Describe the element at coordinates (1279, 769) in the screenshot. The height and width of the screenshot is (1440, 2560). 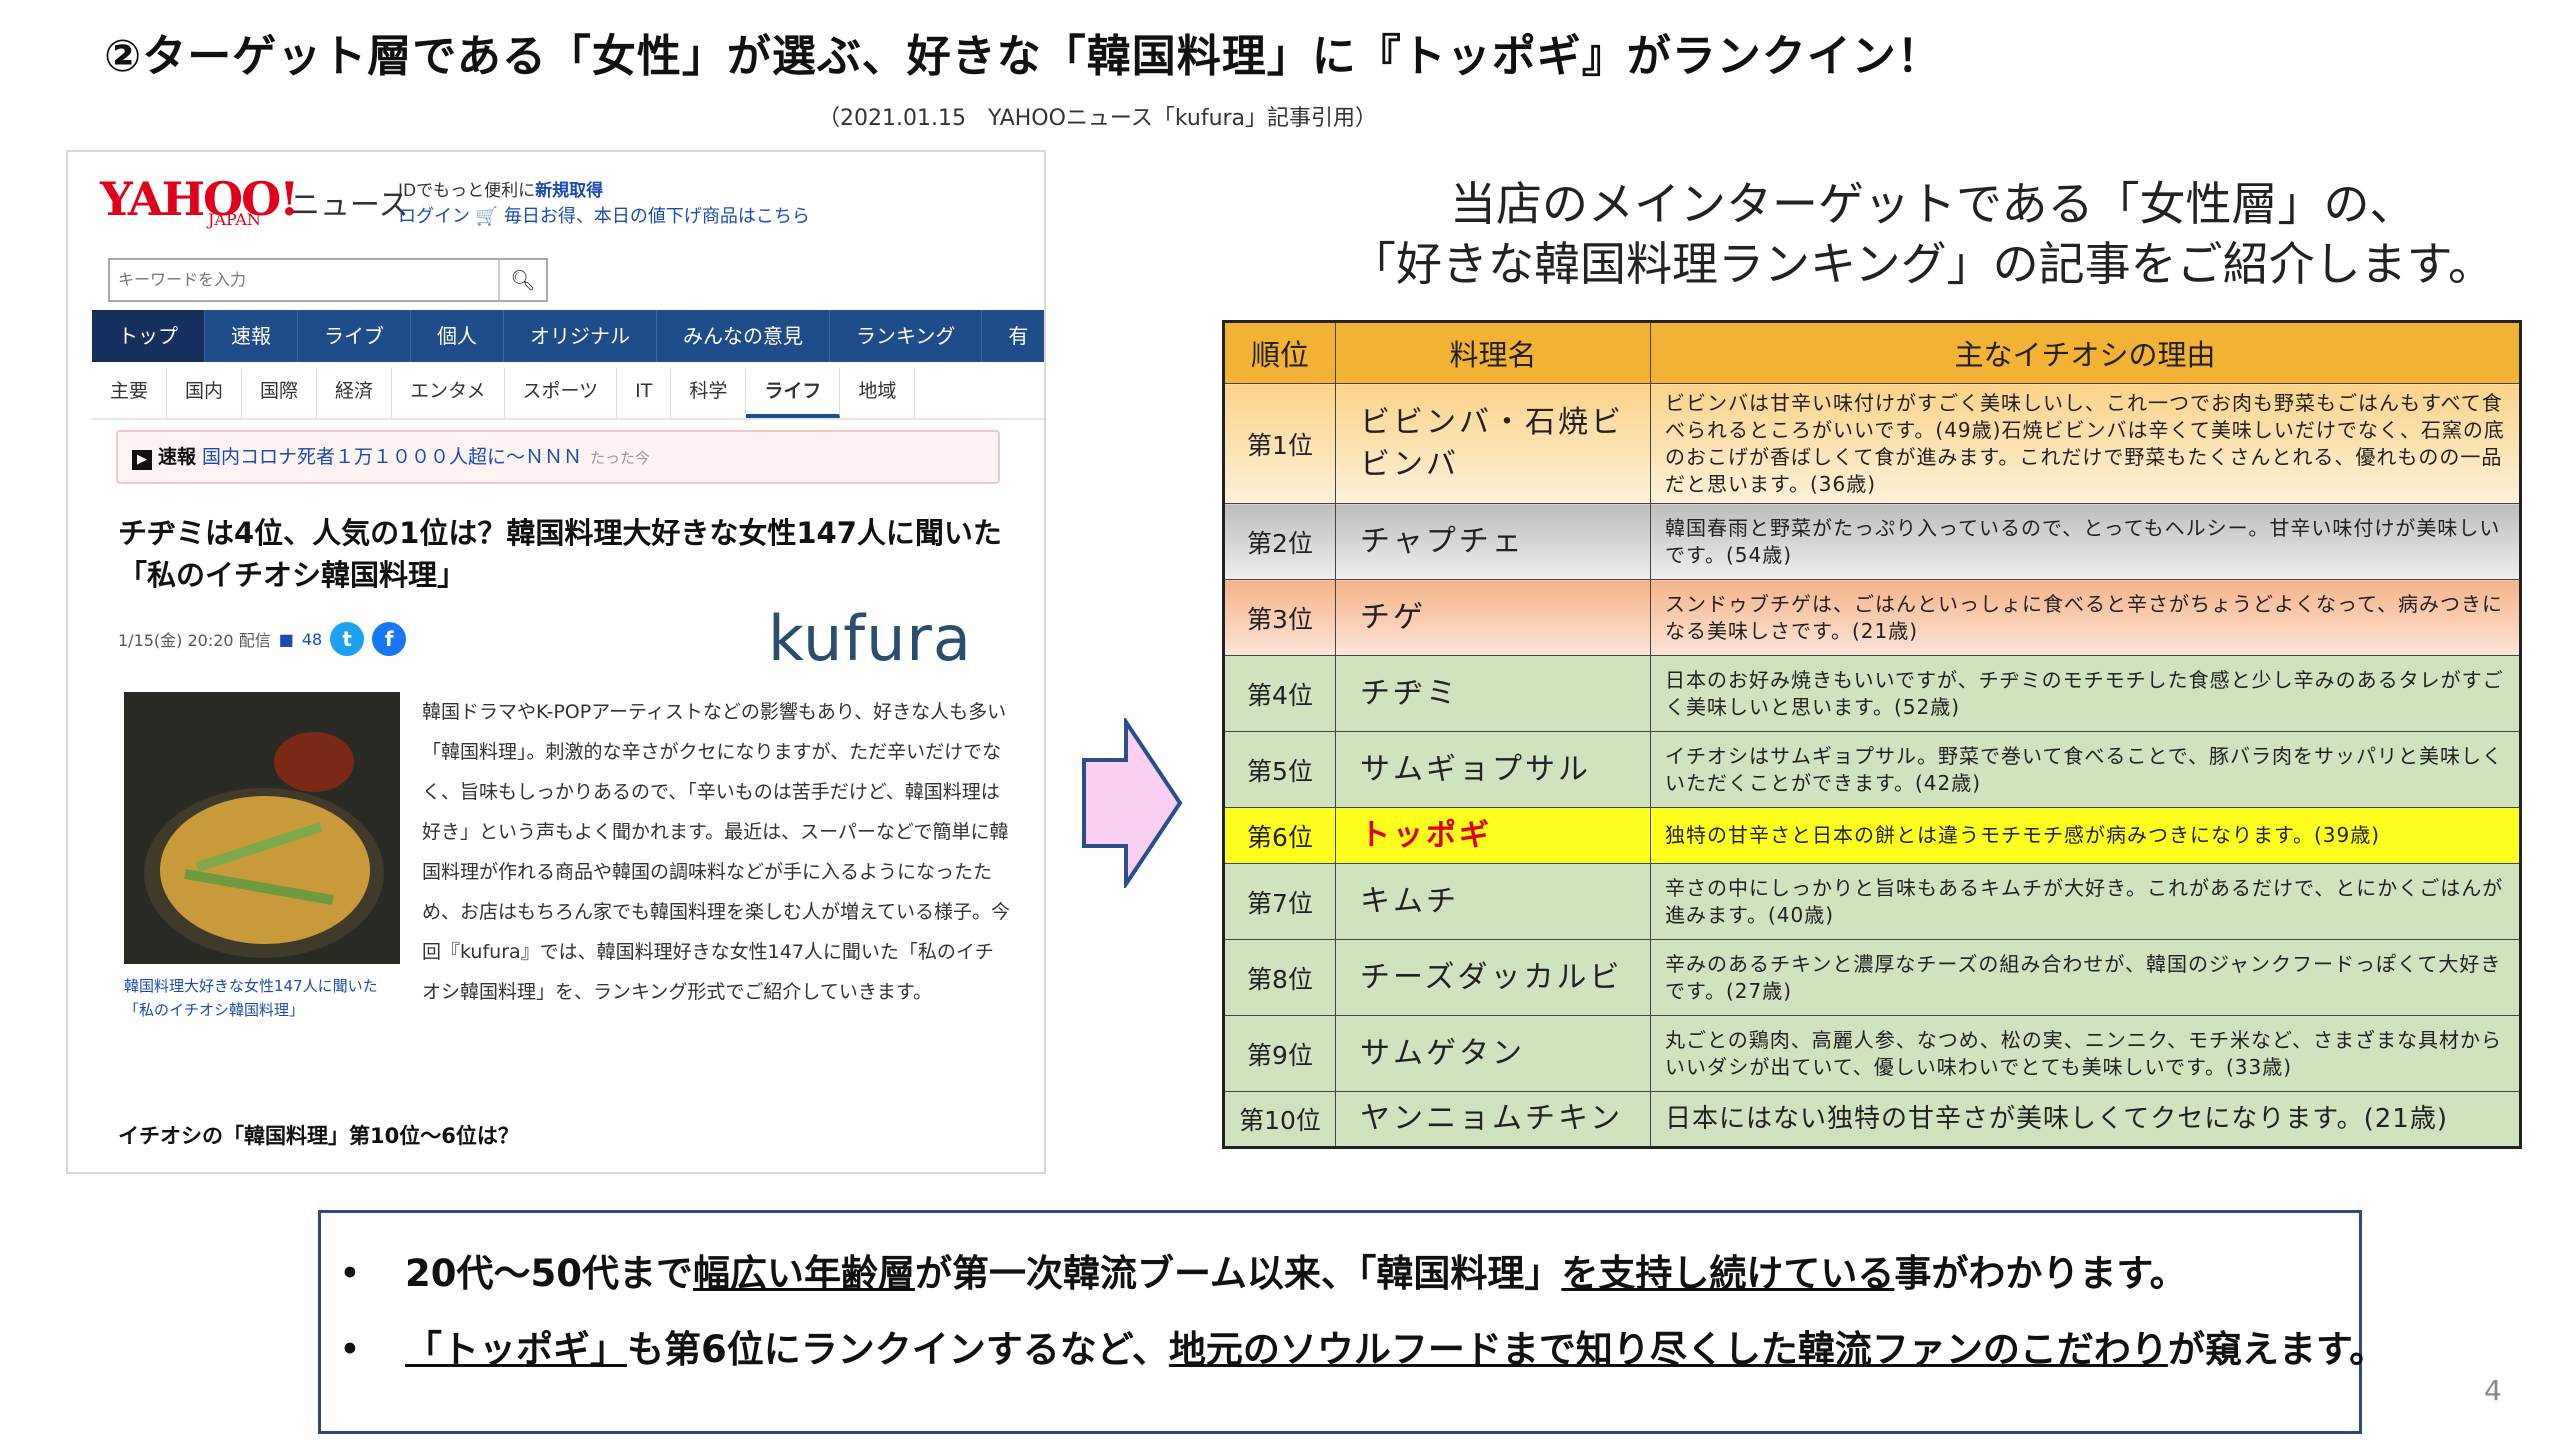
I see `rank-cell: 第5位` at that location.